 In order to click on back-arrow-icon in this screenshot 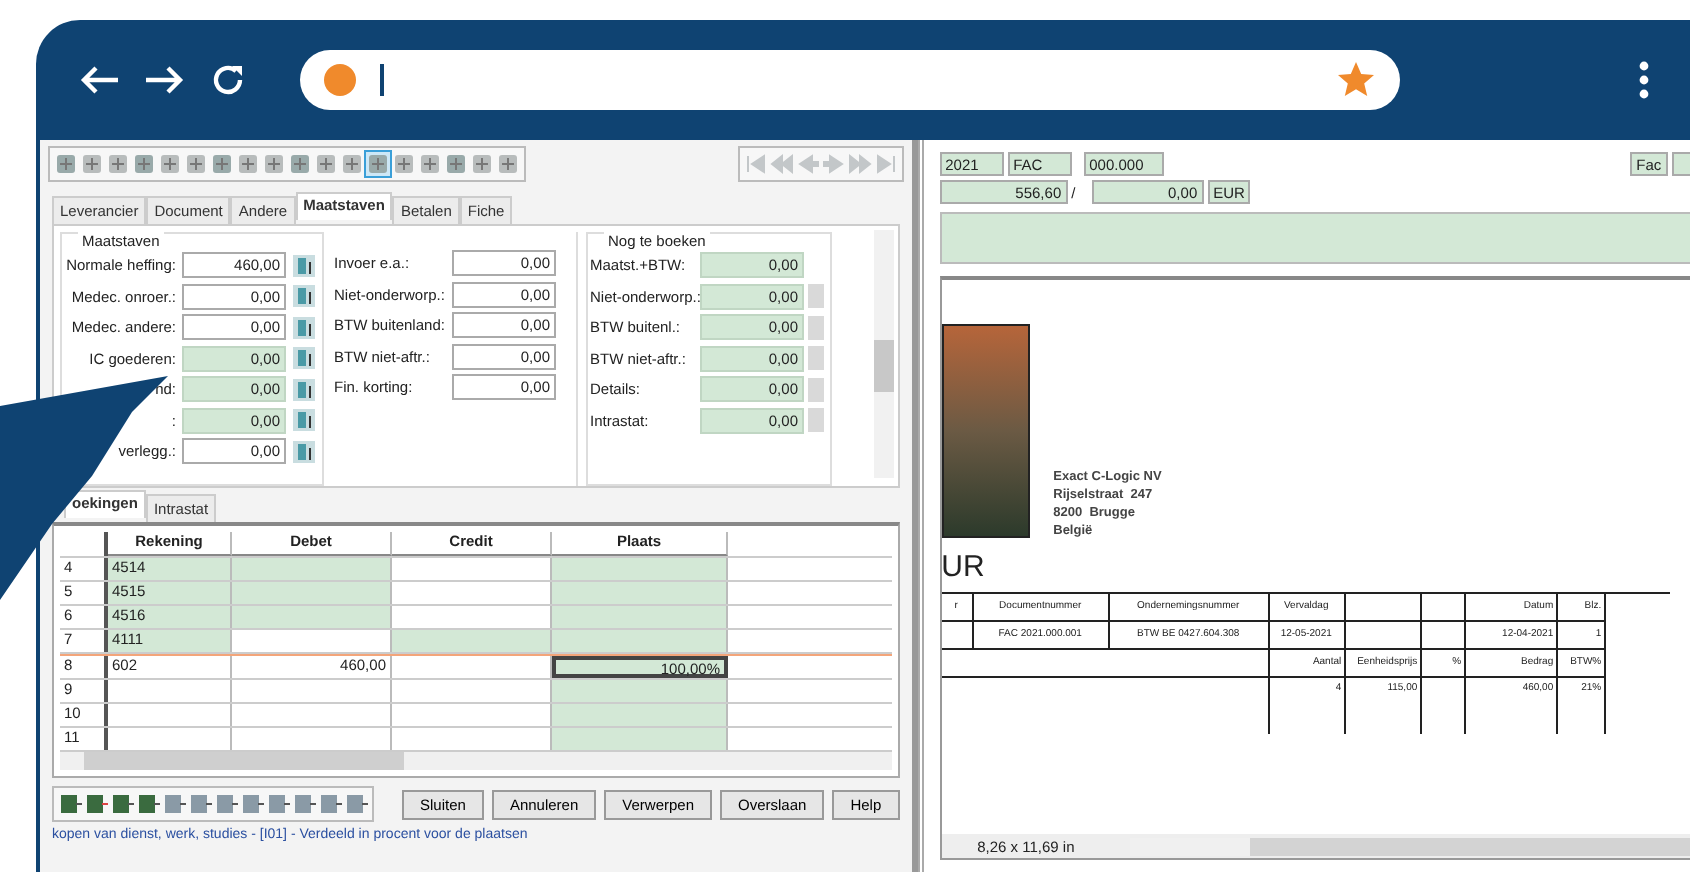, I will do `click(100, 80)`.